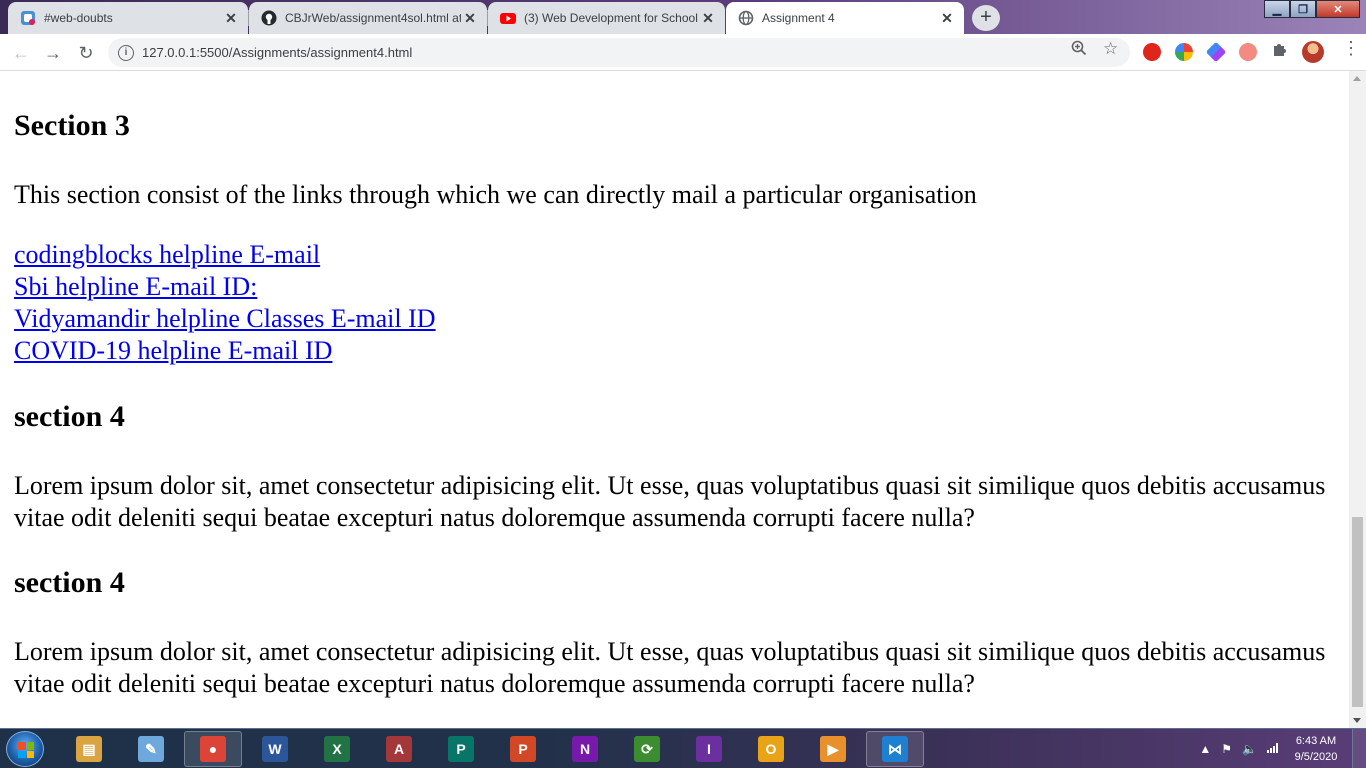 The image size is (1366, 768). I want to click on face-extension-icon, so click(1248, 52).